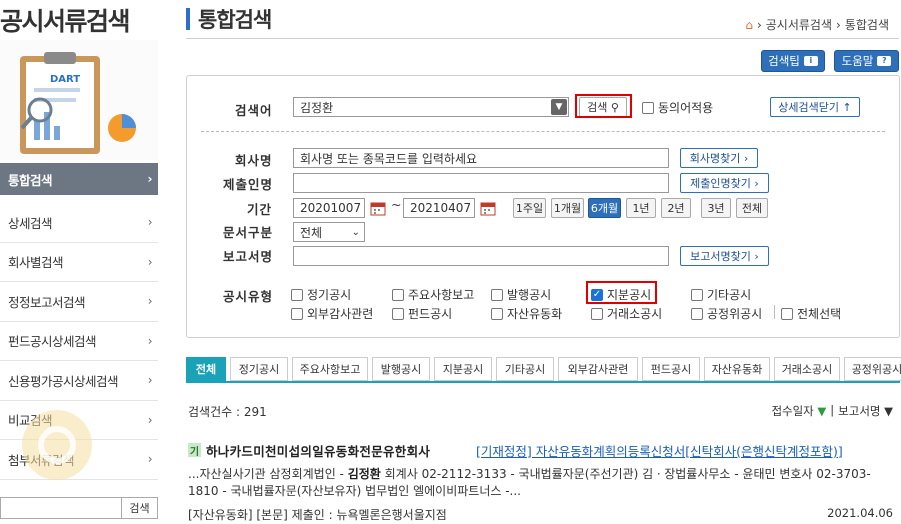 The height and width of the screenshot is (524, 901). What do you see at coordinates (422, 313) in the screenshot?
I see `disclosure-fund-checkbox: 펀드공시` at bounding box center [422, 313].